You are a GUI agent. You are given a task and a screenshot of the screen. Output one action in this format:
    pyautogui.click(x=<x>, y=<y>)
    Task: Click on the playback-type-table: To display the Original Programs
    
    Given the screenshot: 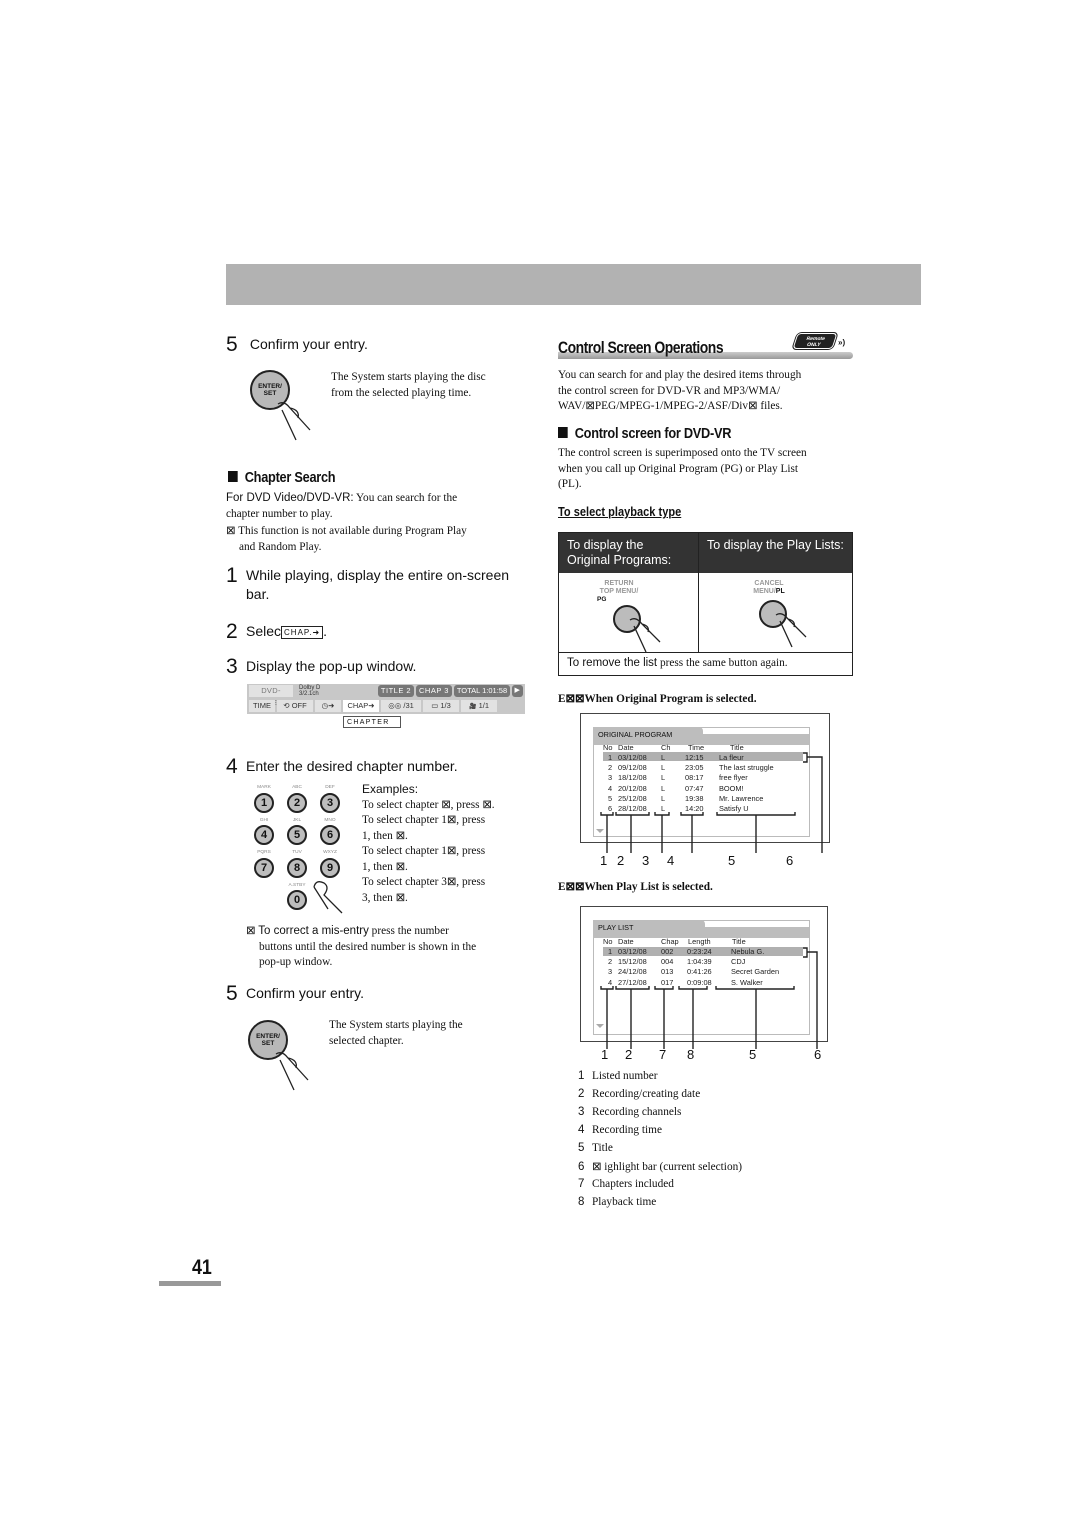 What is the action you would take?
    pyautogui.click(x=705, y=604)
    